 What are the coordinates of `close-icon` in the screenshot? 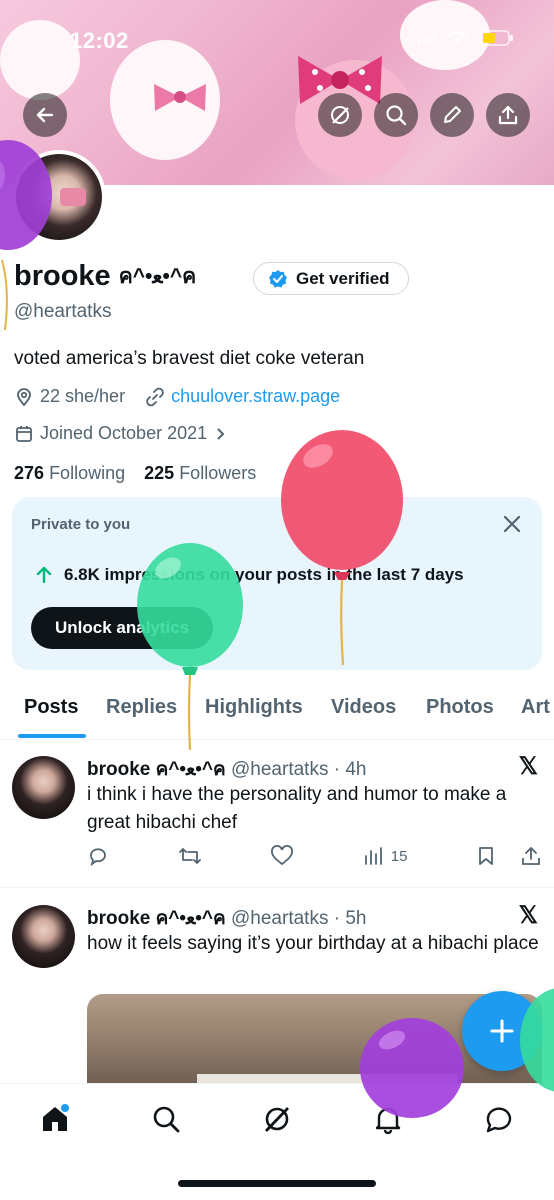 It's located at (512, 524).